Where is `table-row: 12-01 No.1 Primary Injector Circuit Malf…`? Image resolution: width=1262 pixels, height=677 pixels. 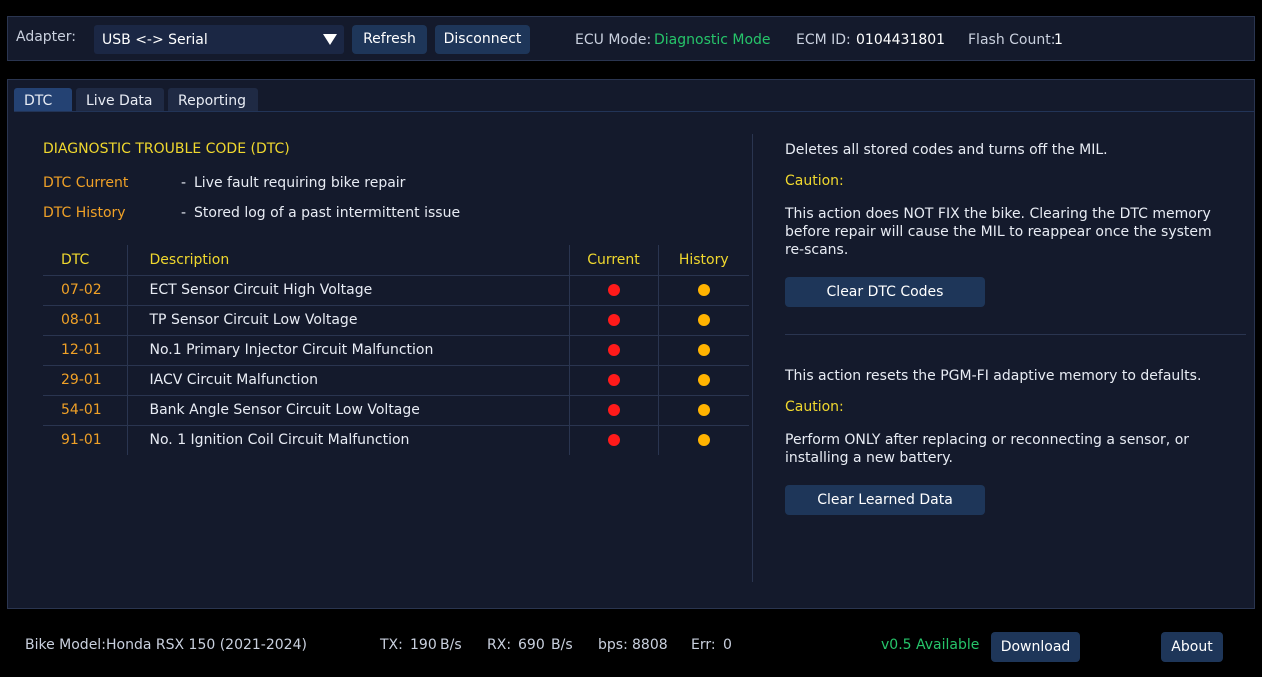
table-row: 12-01 No.1 Primary Injector Circuit Malf… is located at coordinates (396, 350).